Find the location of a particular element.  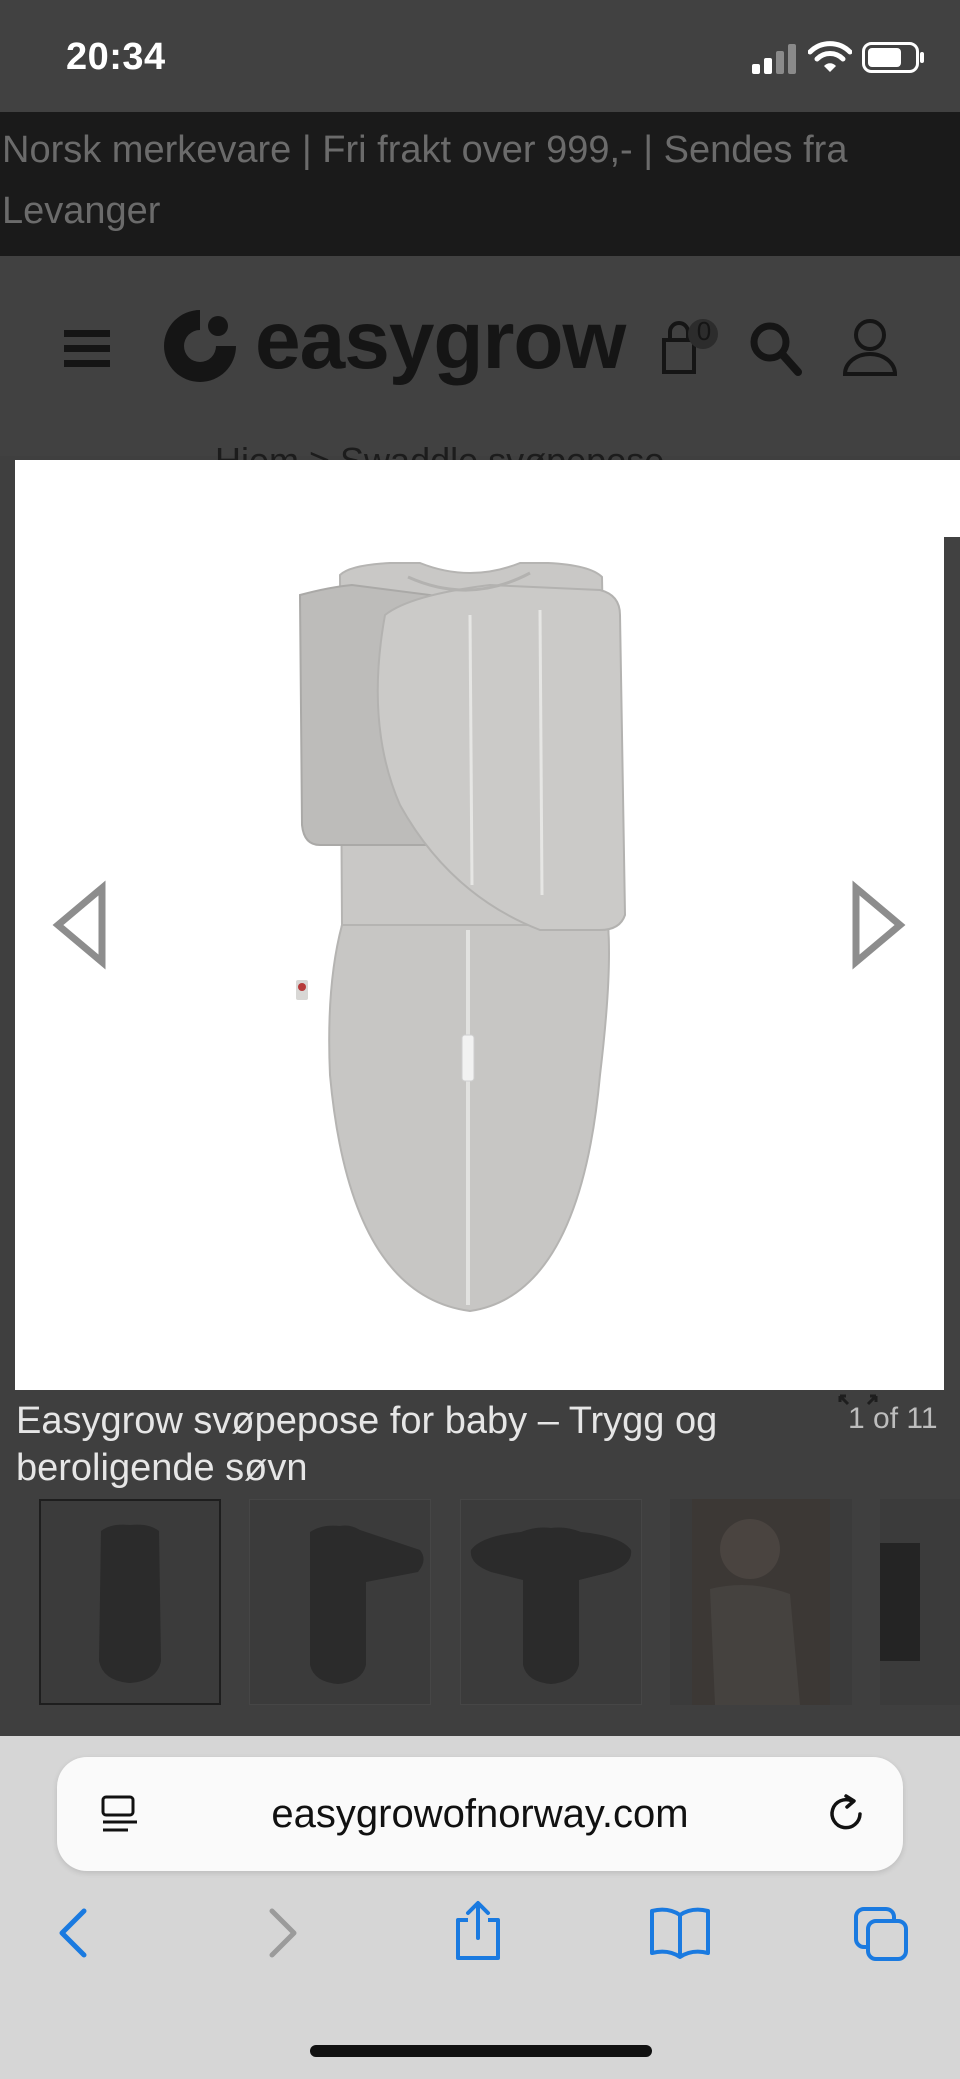

account-icon is located at coordinates (870, 347).